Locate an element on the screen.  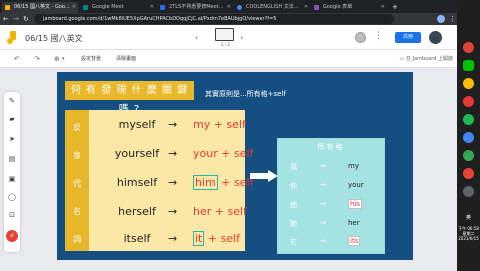
clock-date: 2021/6/15 is located at coordinates (468, 238).